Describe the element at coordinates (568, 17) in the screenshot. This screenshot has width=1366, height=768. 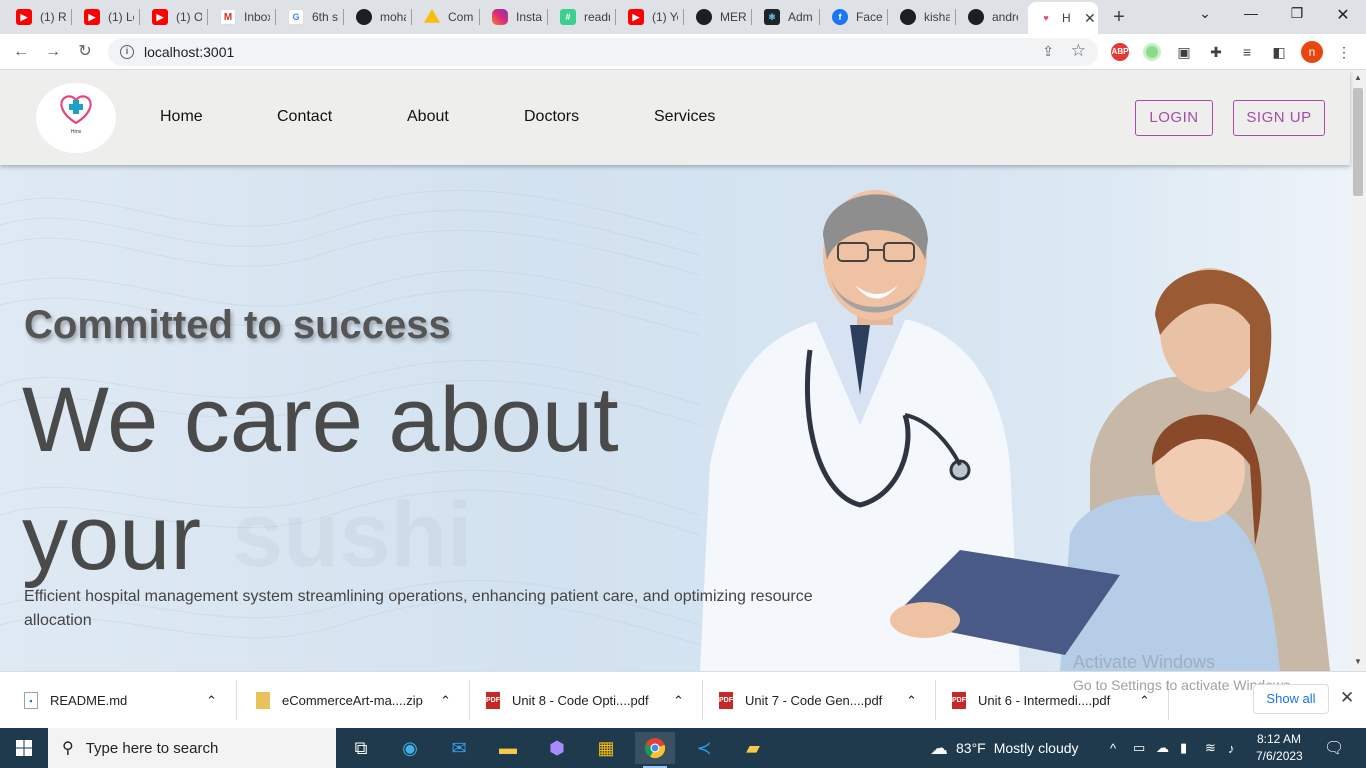
I see `readme-icon: #` at that location.